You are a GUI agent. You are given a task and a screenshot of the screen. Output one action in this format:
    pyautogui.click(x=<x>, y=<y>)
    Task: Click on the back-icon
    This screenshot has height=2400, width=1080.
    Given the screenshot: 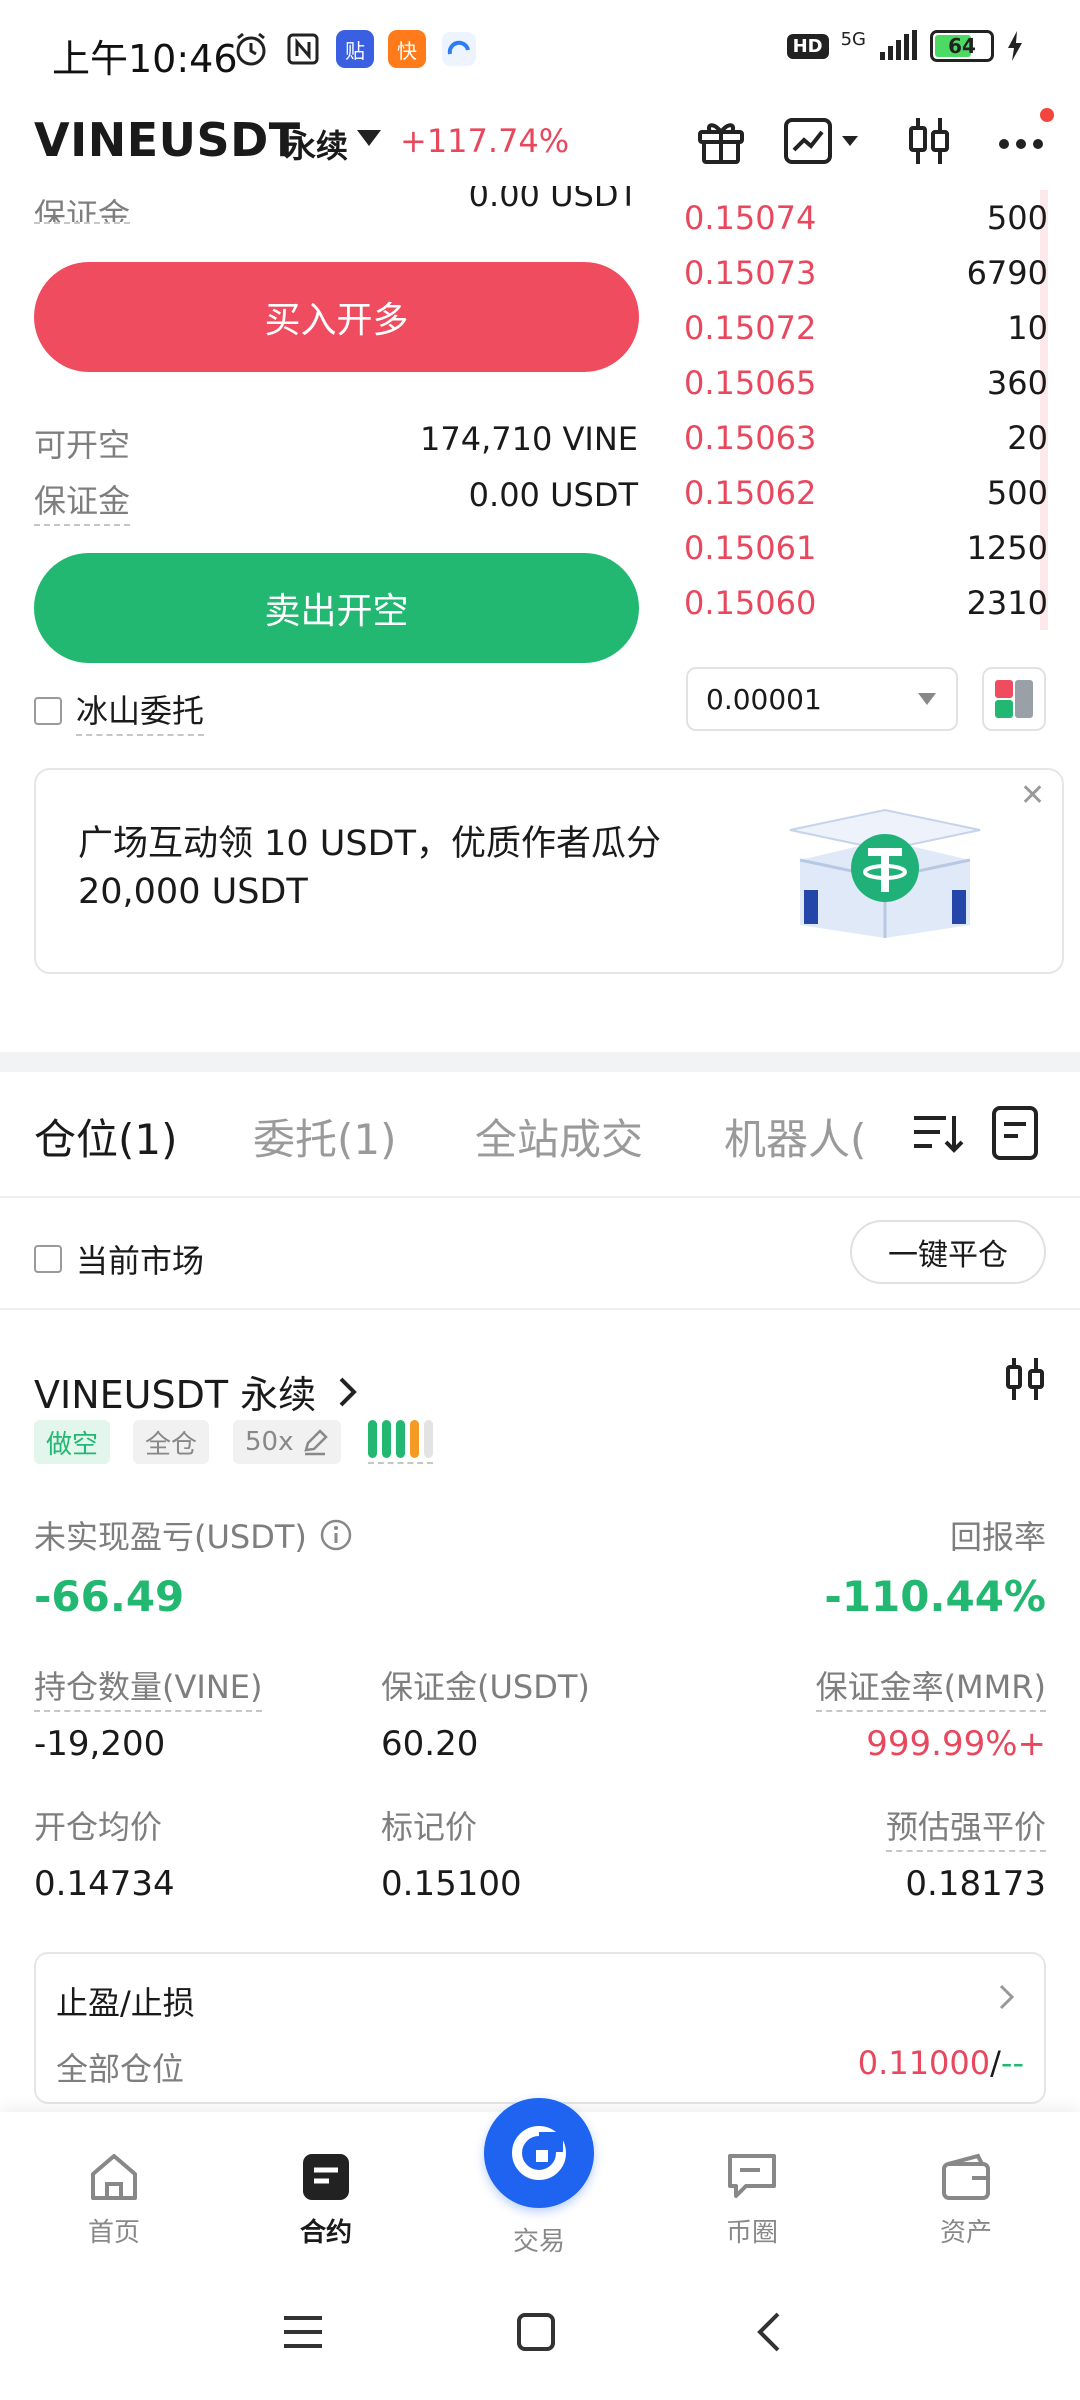 What is the action you would take?
    pyautogui.click(x=769, y=2332)
    